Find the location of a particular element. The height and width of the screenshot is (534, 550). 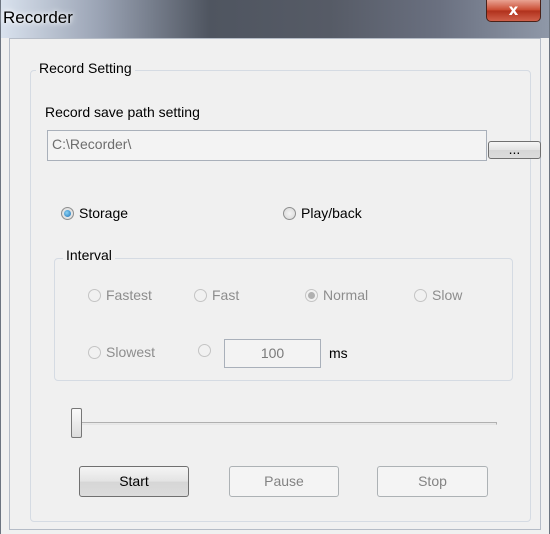

progress-slider-track is located at coordinates (287, 423).